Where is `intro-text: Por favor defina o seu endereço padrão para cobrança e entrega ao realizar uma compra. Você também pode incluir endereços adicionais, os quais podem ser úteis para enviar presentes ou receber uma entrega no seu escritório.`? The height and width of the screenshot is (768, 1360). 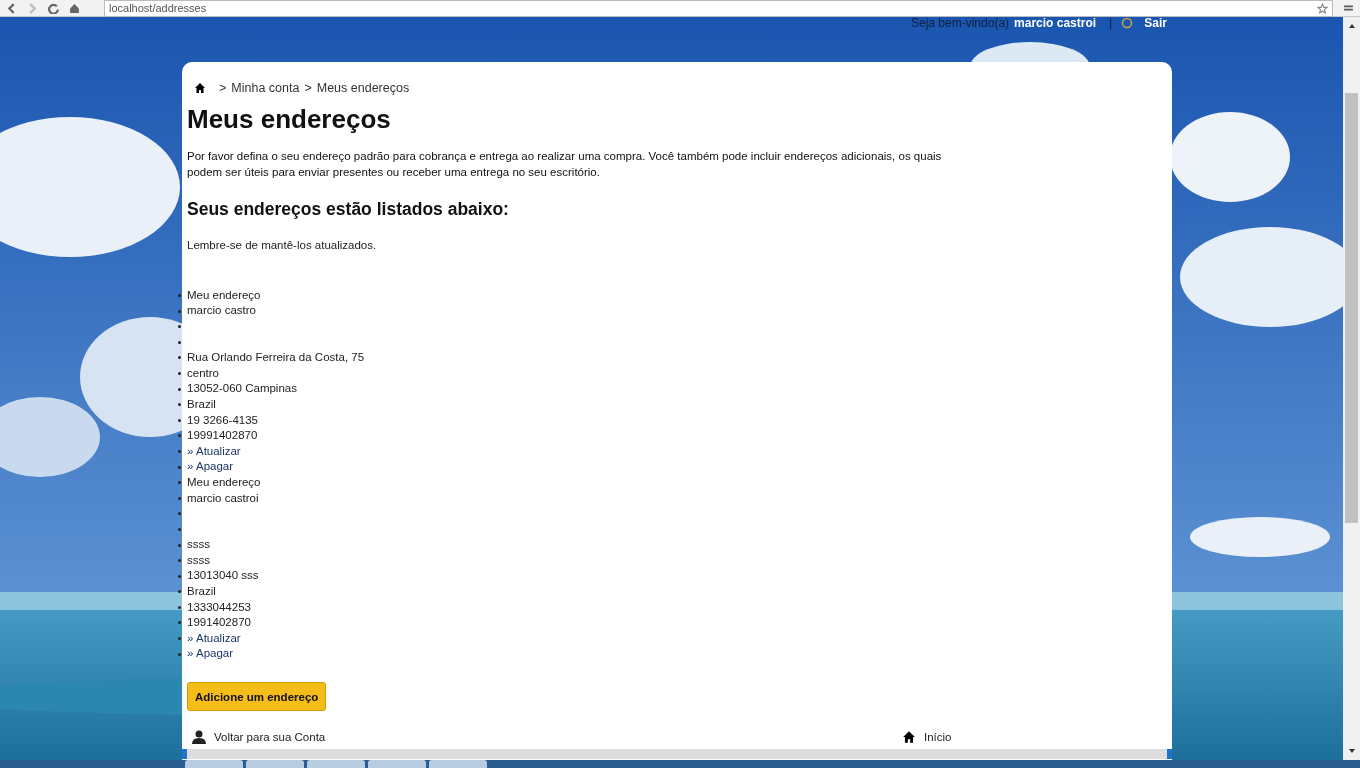 intro-text: Por favor defina o seu endereço padrão para cobrança e entrega ao realizar uma compra. Você também pode incluir endereços adicionais, os quais podem ser úteis para enviar presentes ou receber uma entrega no seu escritório. is located at coordinates (565, 164).